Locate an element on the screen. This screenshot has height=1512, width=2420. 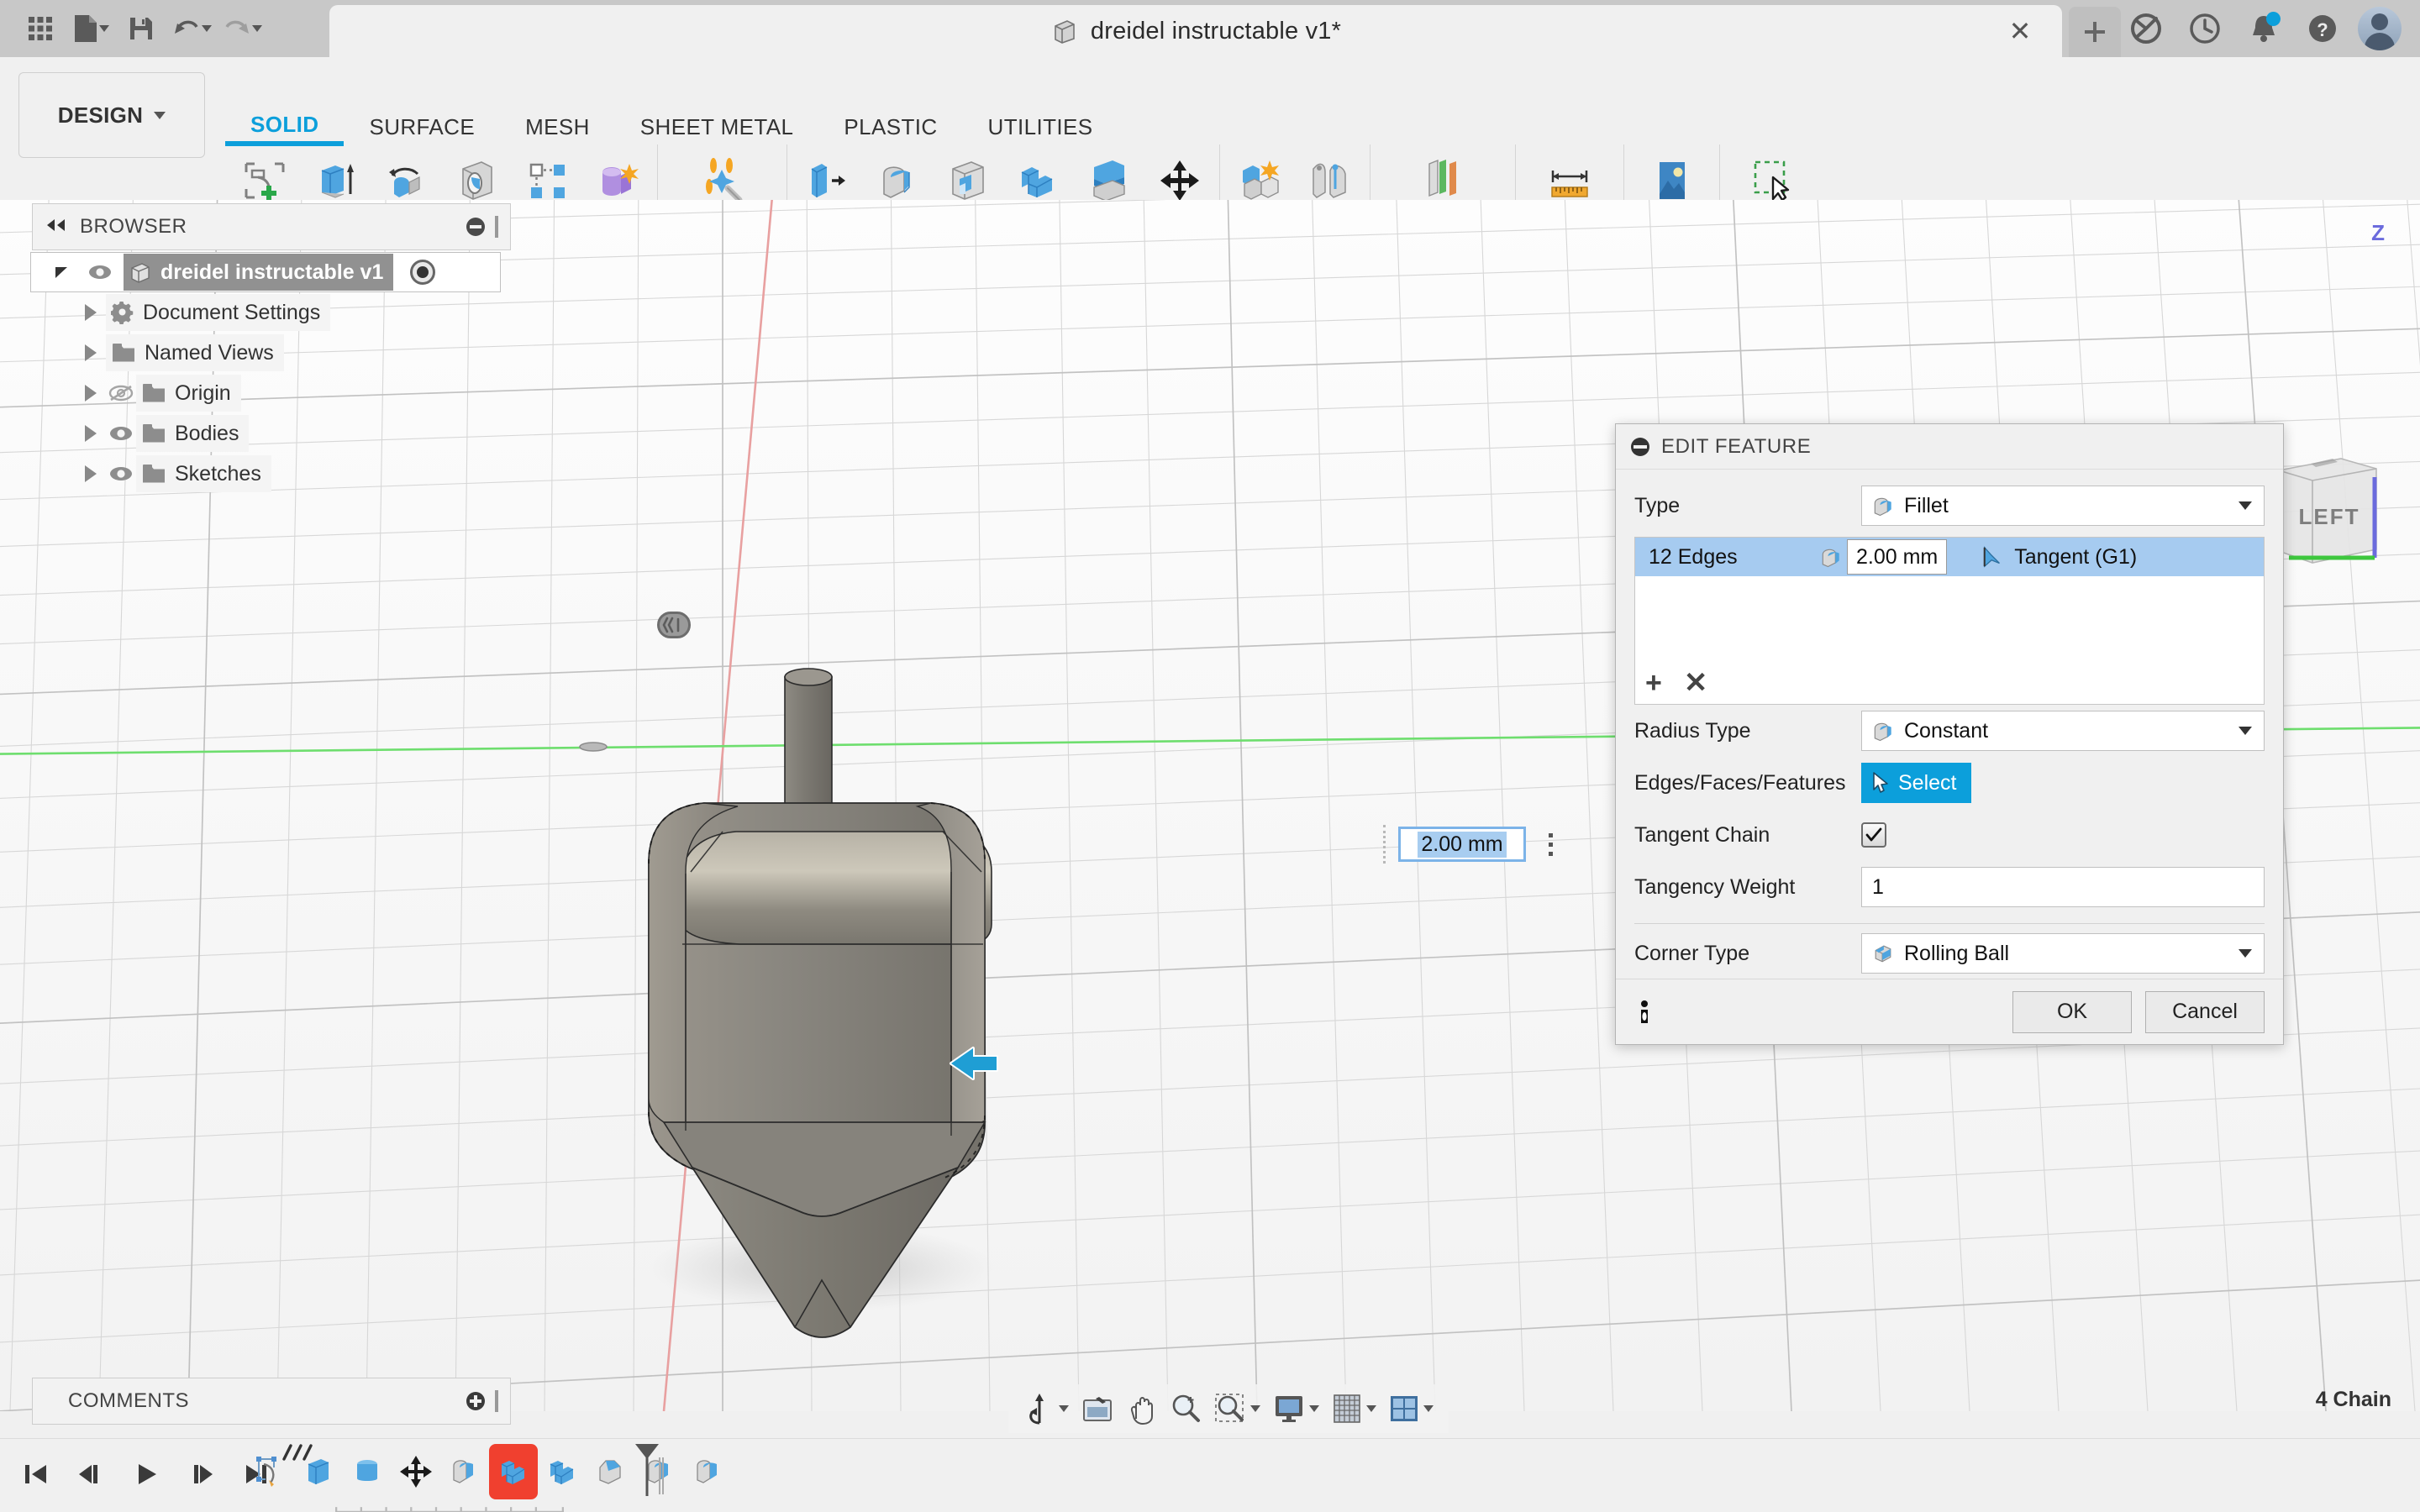
browser-item-named-views: Named Views is located at coordinates (265, 353).